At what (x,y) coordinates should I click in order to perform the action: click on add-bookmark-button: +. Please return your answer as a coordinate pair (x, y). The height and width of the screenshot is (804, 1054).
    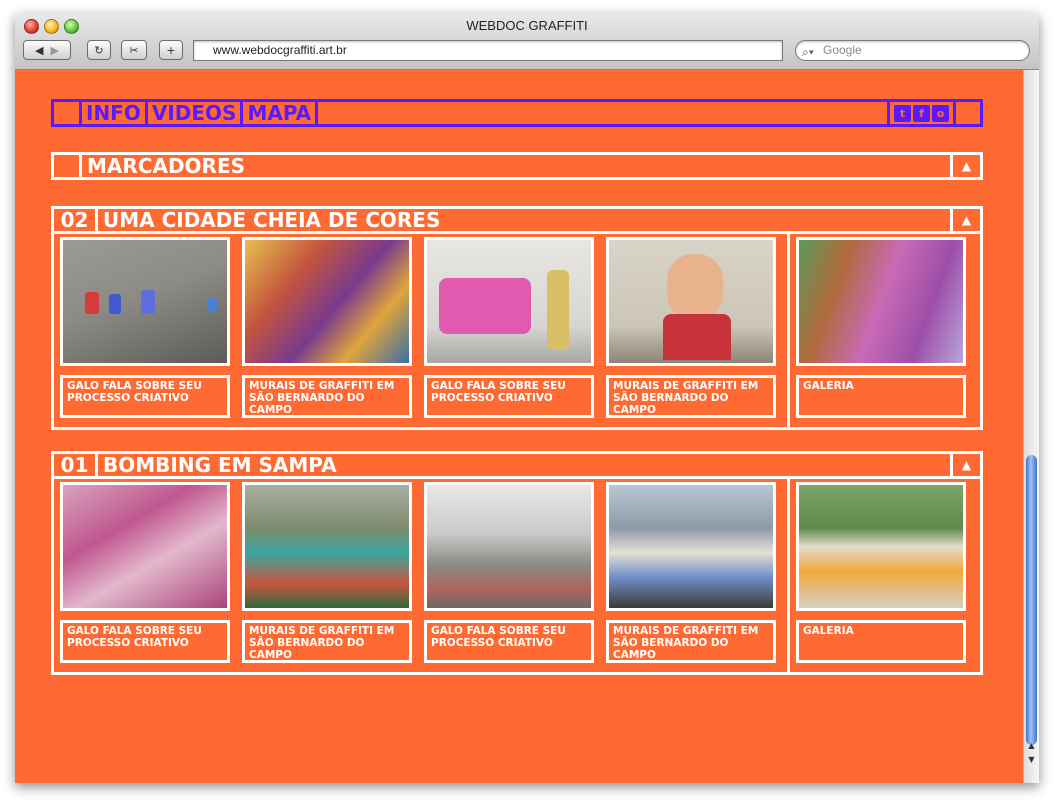
    Looking at the image, I should click on (171, 50).